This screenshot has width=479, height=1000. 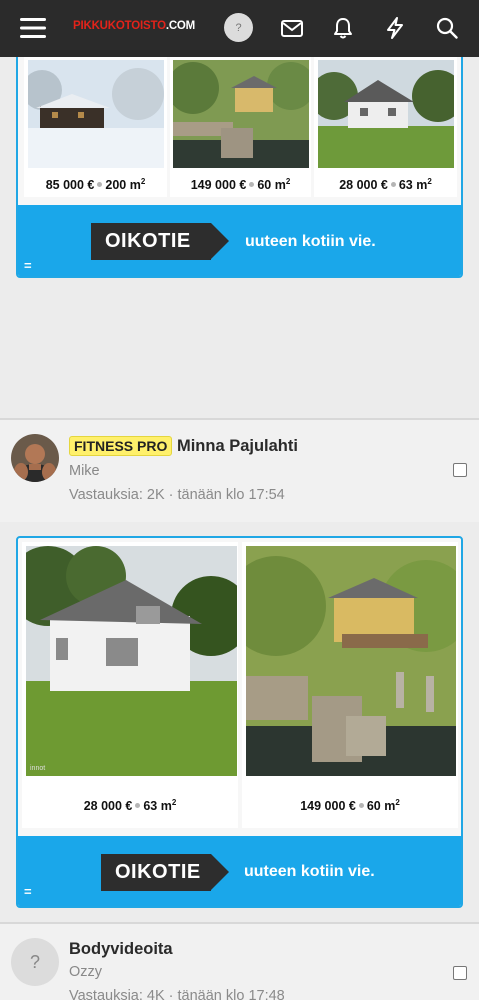 I want to click on photo-watermark: innot, so click(x=37, y=768).